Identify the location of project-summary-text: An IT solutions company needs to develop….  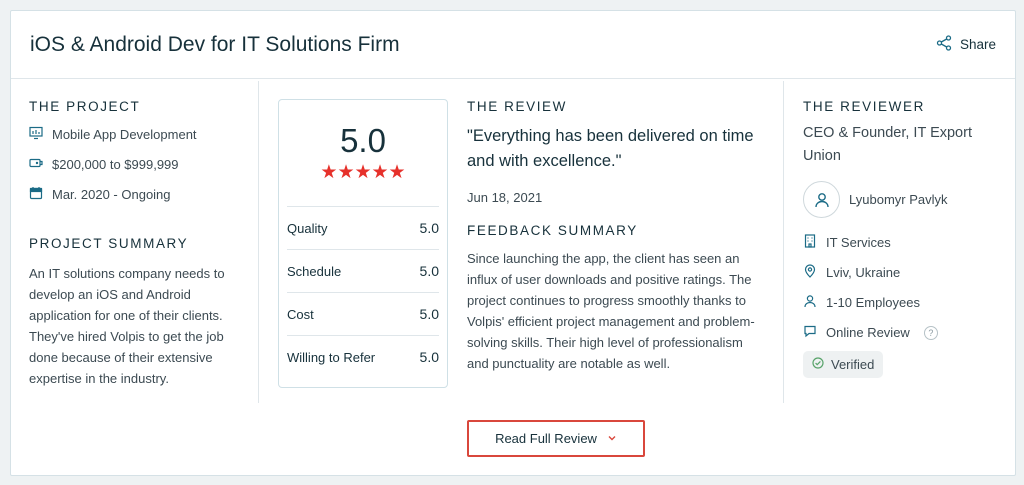
(127, 326).